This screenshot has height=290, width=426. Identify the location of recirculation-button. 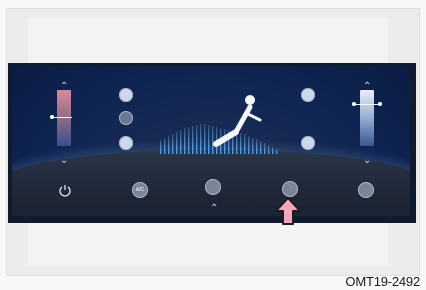
(366, 190).